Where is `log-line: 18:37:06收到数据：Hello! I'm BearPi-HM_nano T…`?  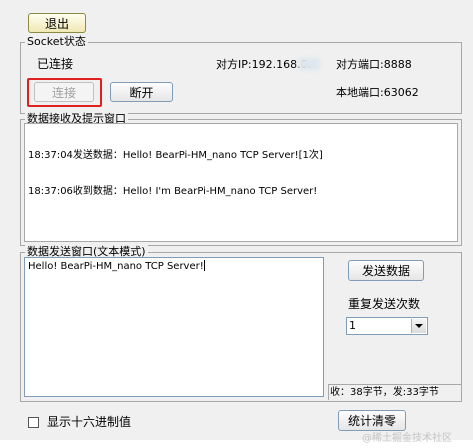
log-line: 18:37:06收到数据：Hello! I'm BearPi-HM_nano T… is located at coordinates (173, 191).